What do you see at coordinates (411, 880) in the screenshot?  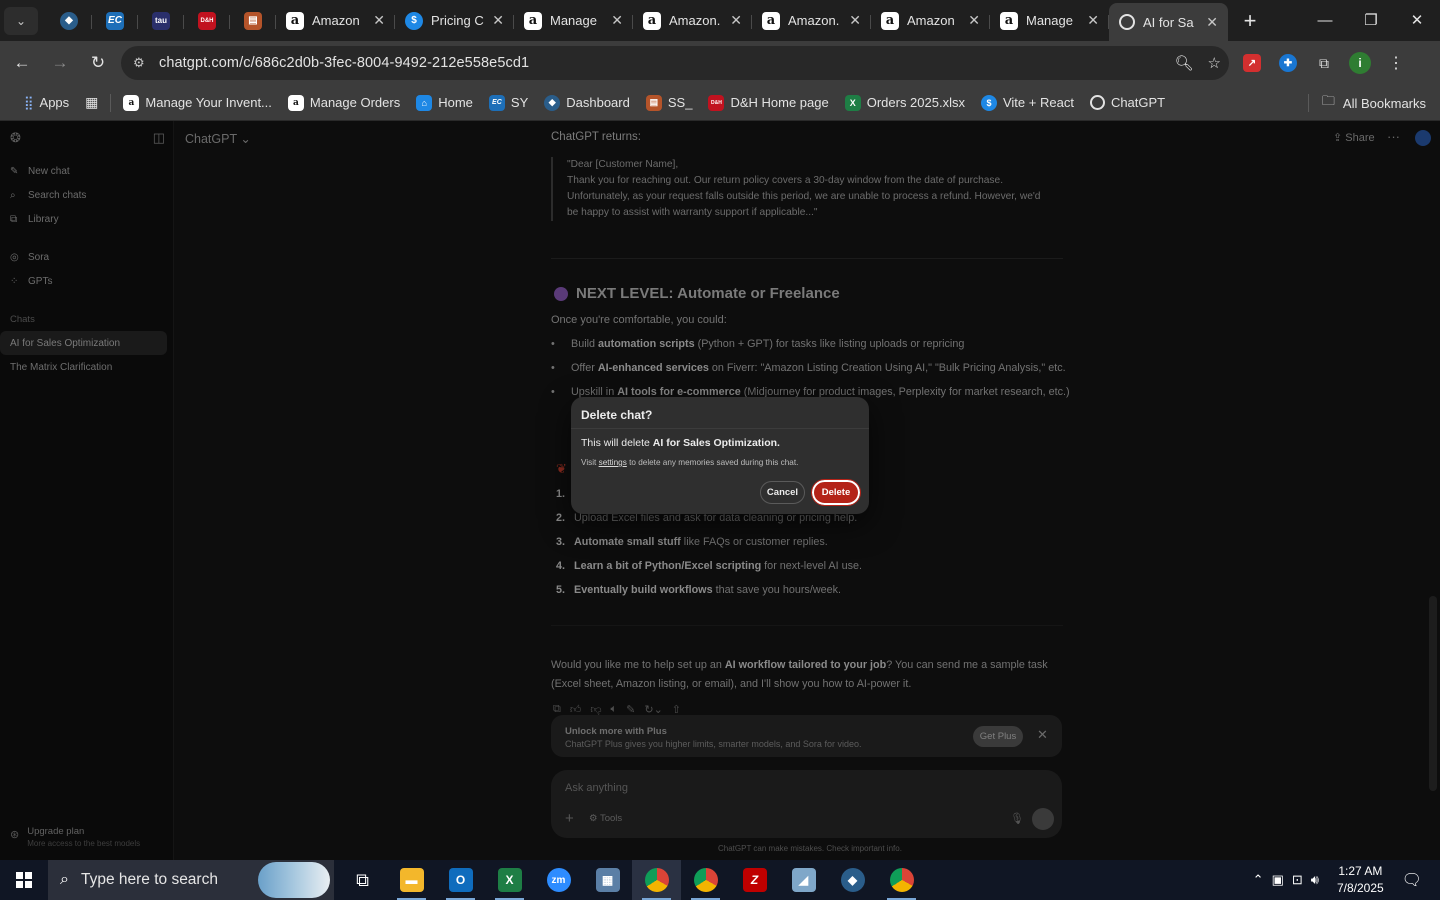 I see `taskbar-app: ▬` at bounding box center [411, 880].